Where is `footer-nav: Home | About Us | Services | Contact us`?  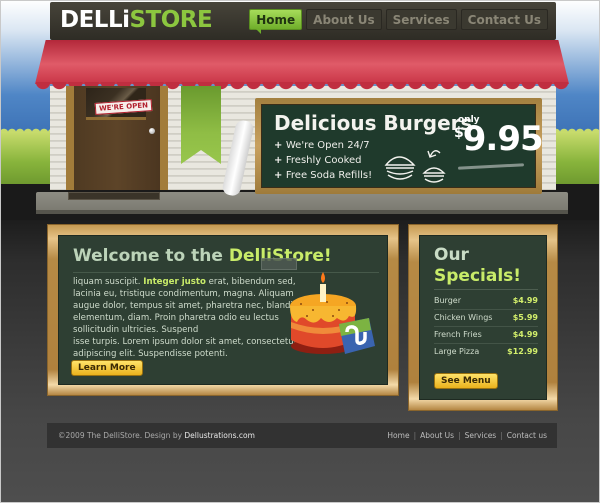
footer-nav: Home | About Us | Services | Contact us is located at coordinates (467, 435).